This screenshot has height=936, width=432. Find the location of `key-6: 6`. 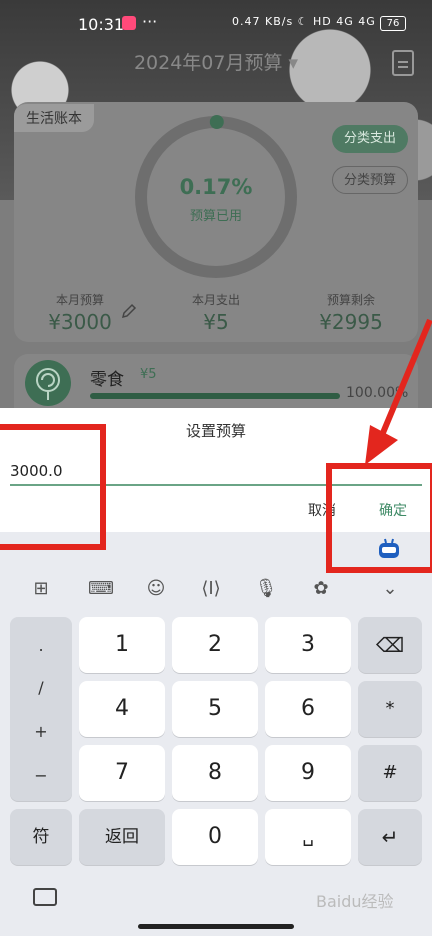

key-6: 6 is located at coordinates (308, 709).